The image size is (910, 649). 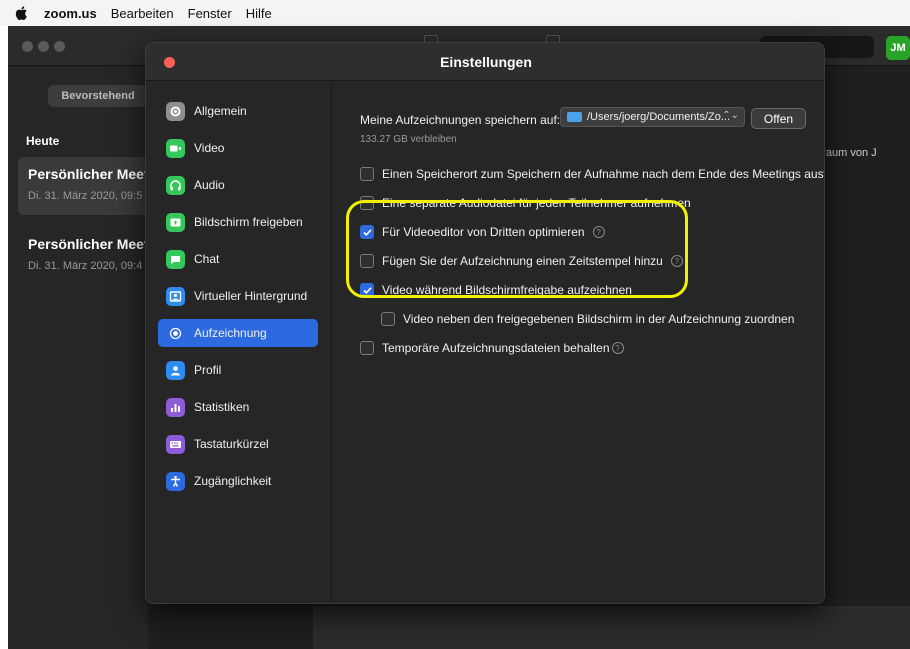 What do you see at coordinates (175, 222) in the screenshot?
I see `share-screen-icon` at bounding box center [175, 222].